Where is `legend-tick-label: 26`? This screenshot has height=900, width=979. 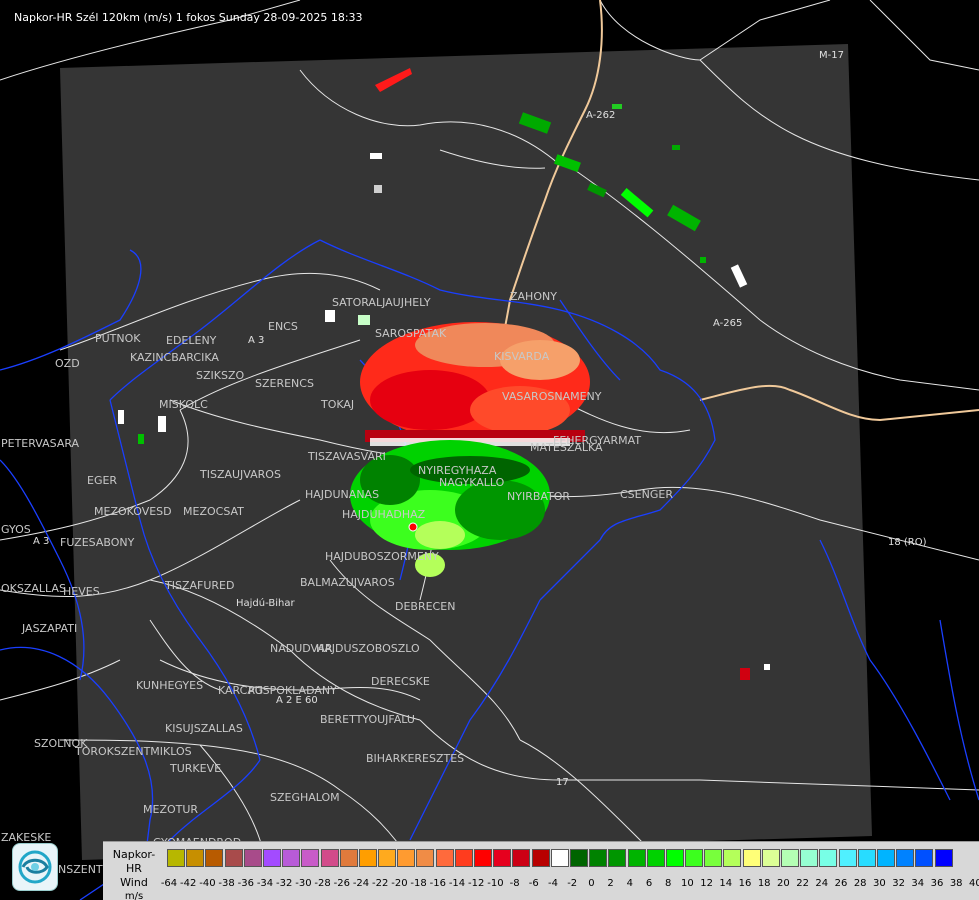
legend-tick-label: 26 is located at coordinates (841, 883).